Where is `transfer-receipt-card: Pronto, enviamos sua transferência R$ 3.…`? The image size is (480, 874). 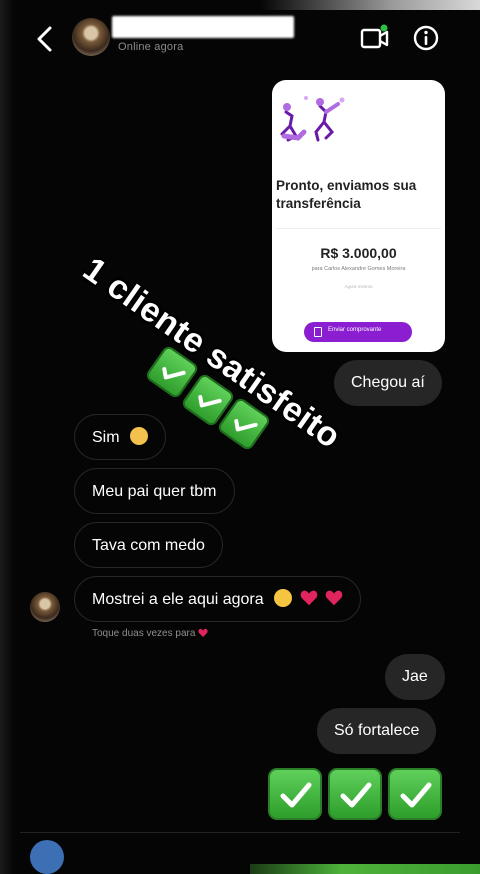 transfer-receipt-card: Pronto, enviamos sua transferência R$ 3.… is located at coordinates (358, 216).